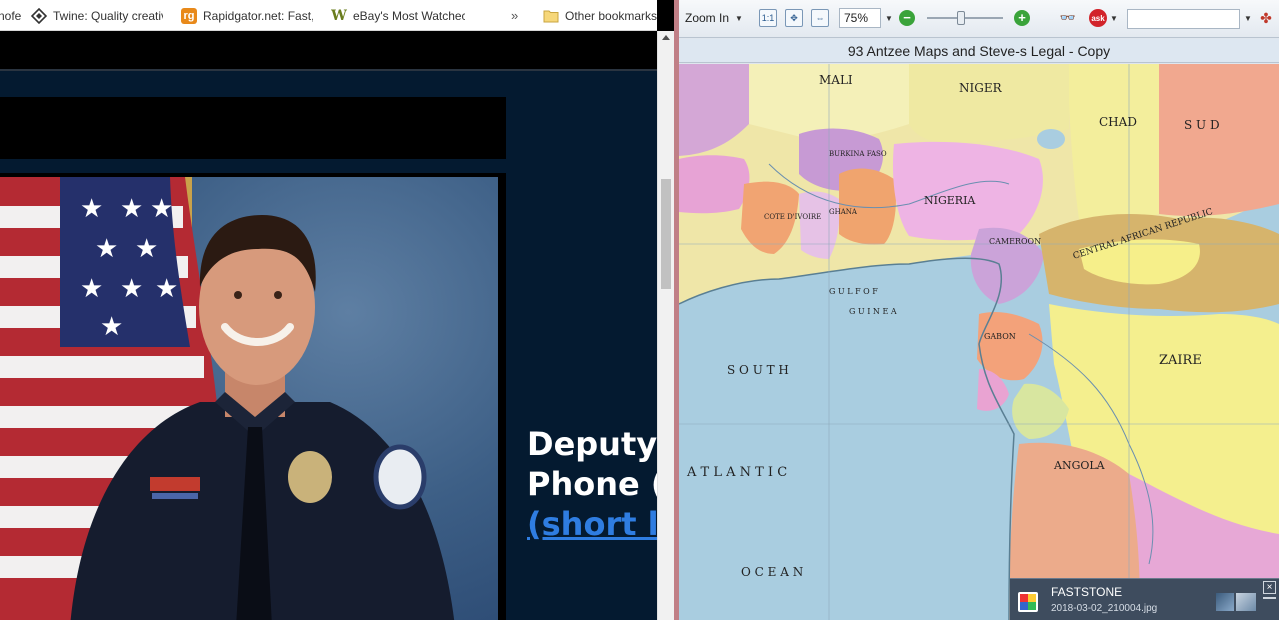 The width and height of the screenshot is (1279, 620). Describe the element at coordinates (592, 524) in the screenshot. I see `short-link: (short l` at that location.